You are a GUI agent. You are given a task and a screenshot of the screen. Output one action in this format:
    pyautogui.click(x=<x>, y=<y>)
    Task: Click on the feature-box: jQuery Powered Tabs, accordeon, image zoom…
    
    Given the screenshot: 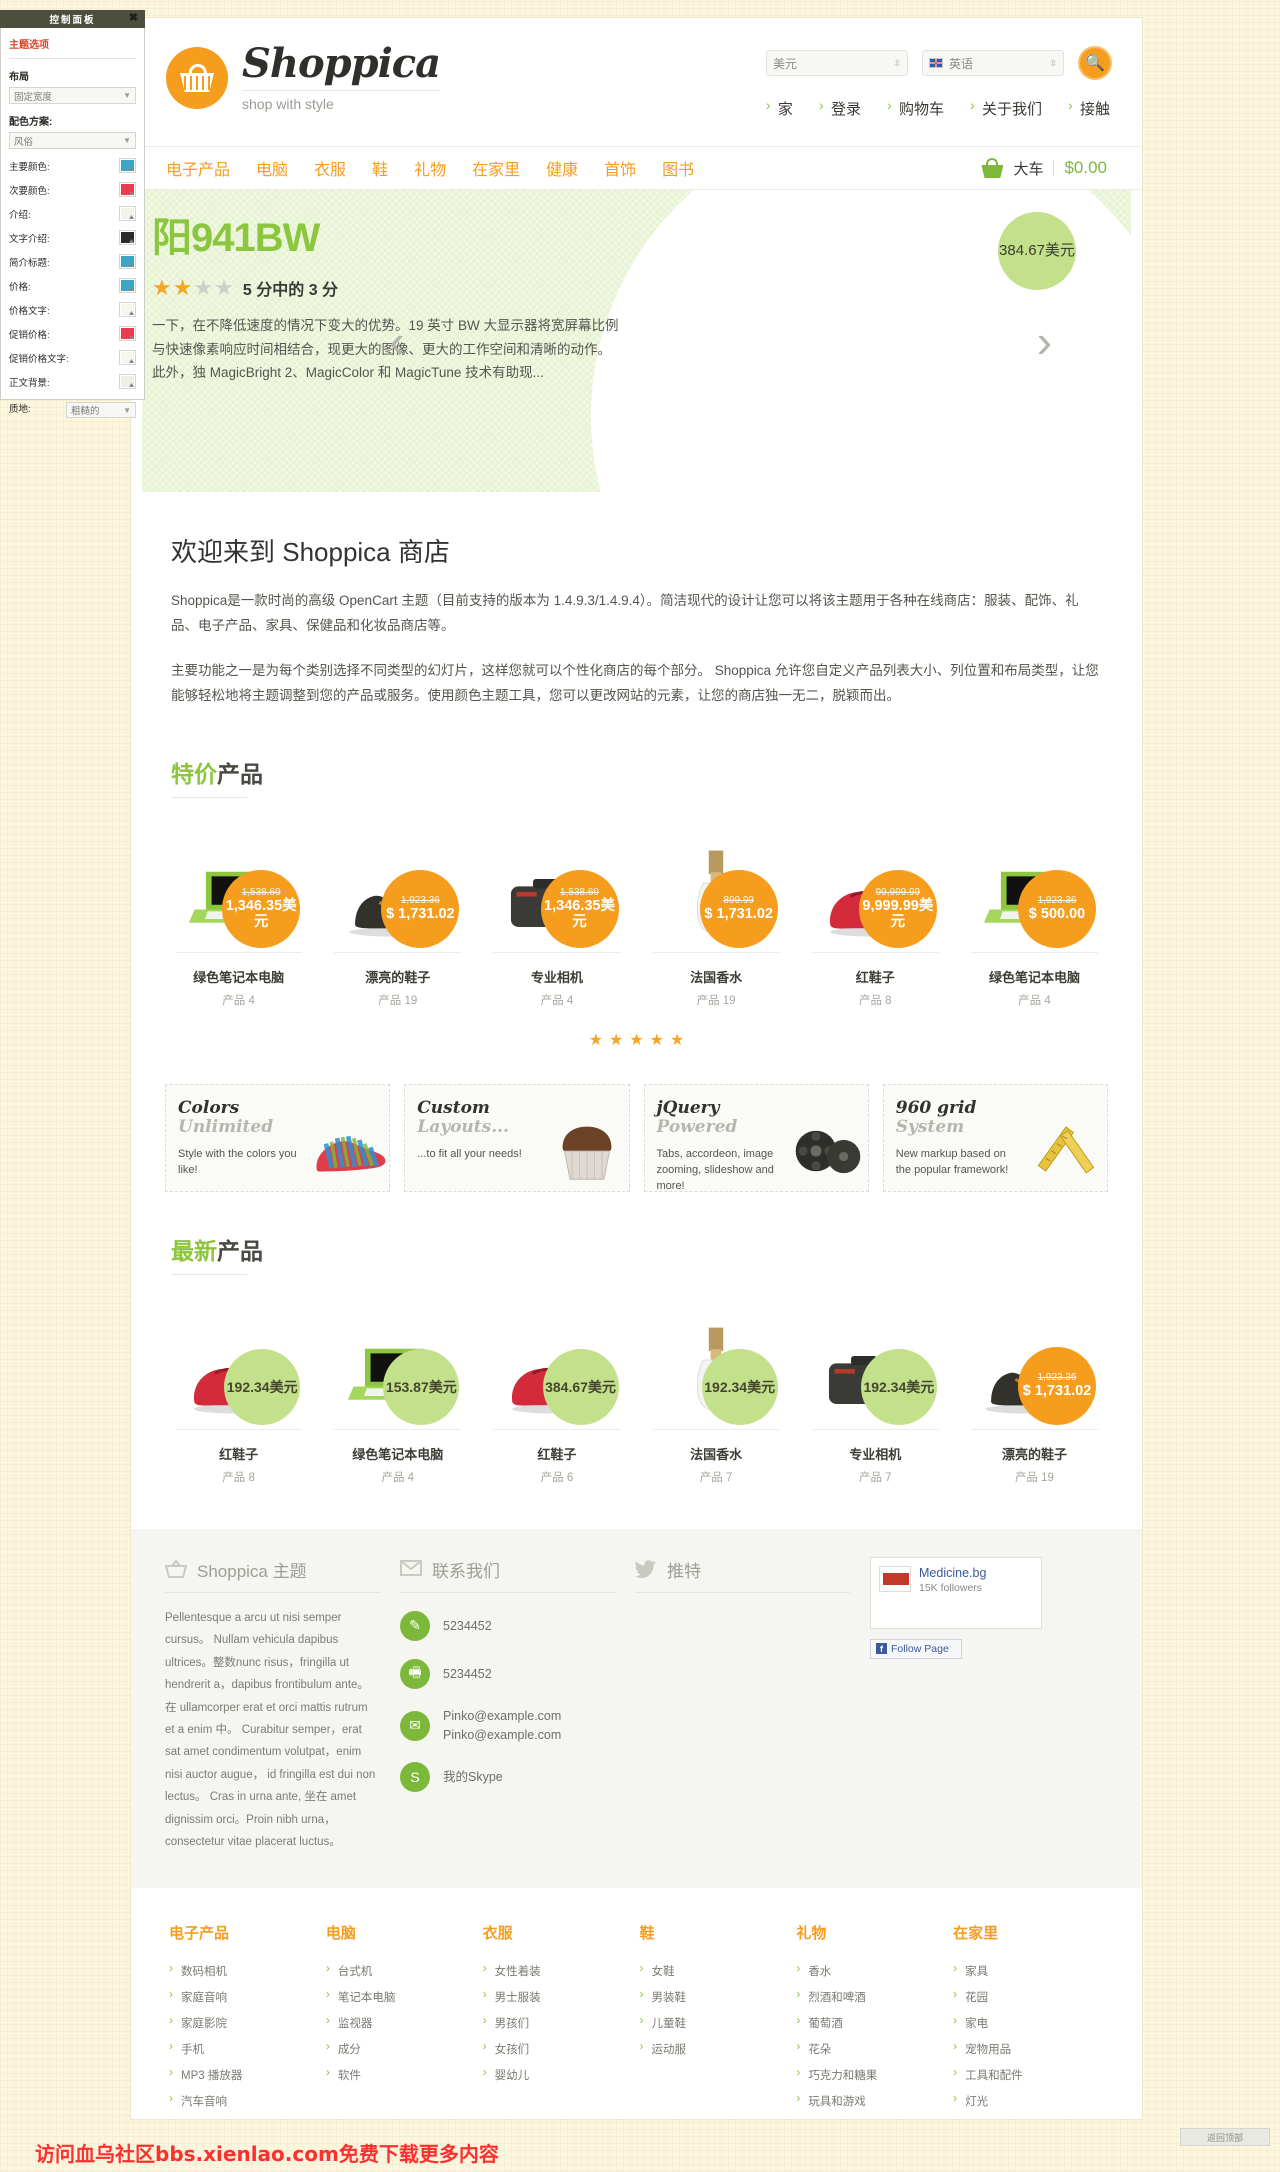 What is the action you would take?
    pyautogui.click(x=756, y=1137)
    